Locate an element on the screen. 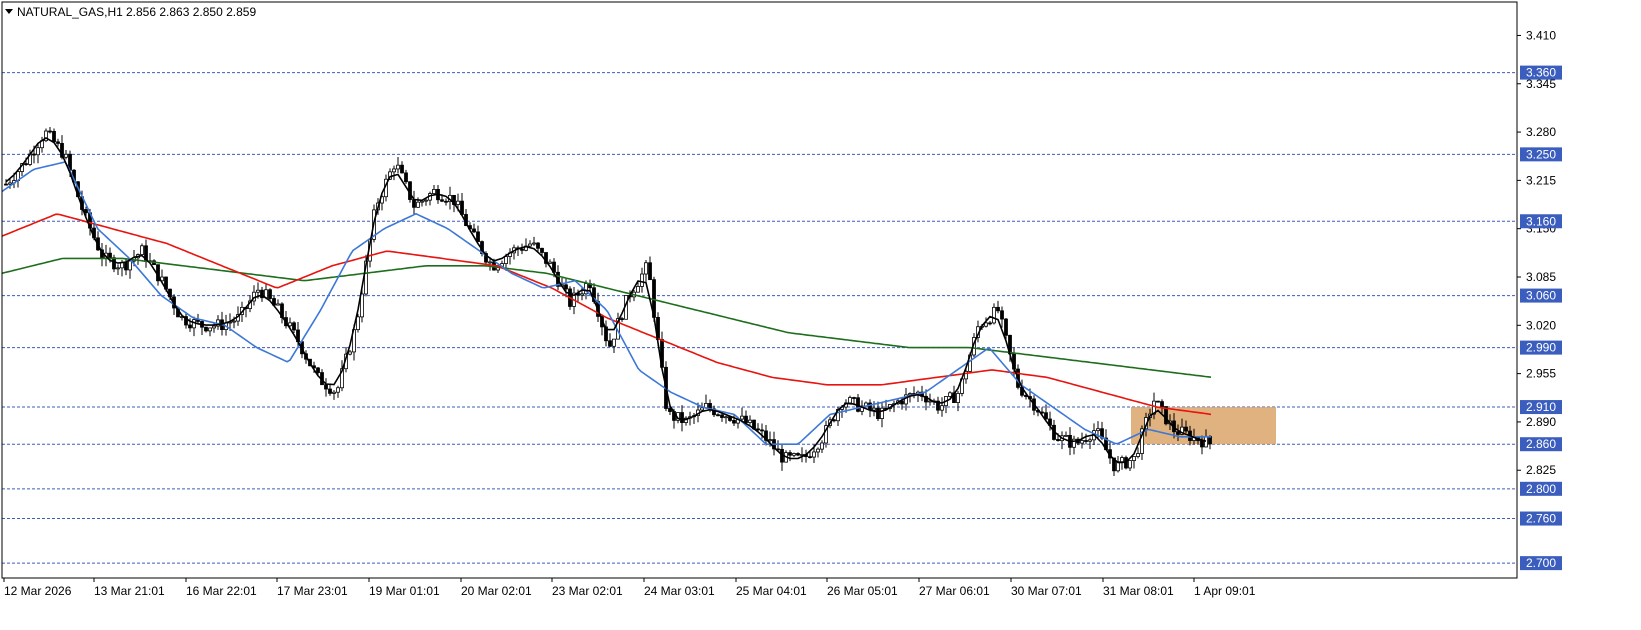  x-tick-label-1: 13 Mar 21:01 is located at coordinates (129, 591).